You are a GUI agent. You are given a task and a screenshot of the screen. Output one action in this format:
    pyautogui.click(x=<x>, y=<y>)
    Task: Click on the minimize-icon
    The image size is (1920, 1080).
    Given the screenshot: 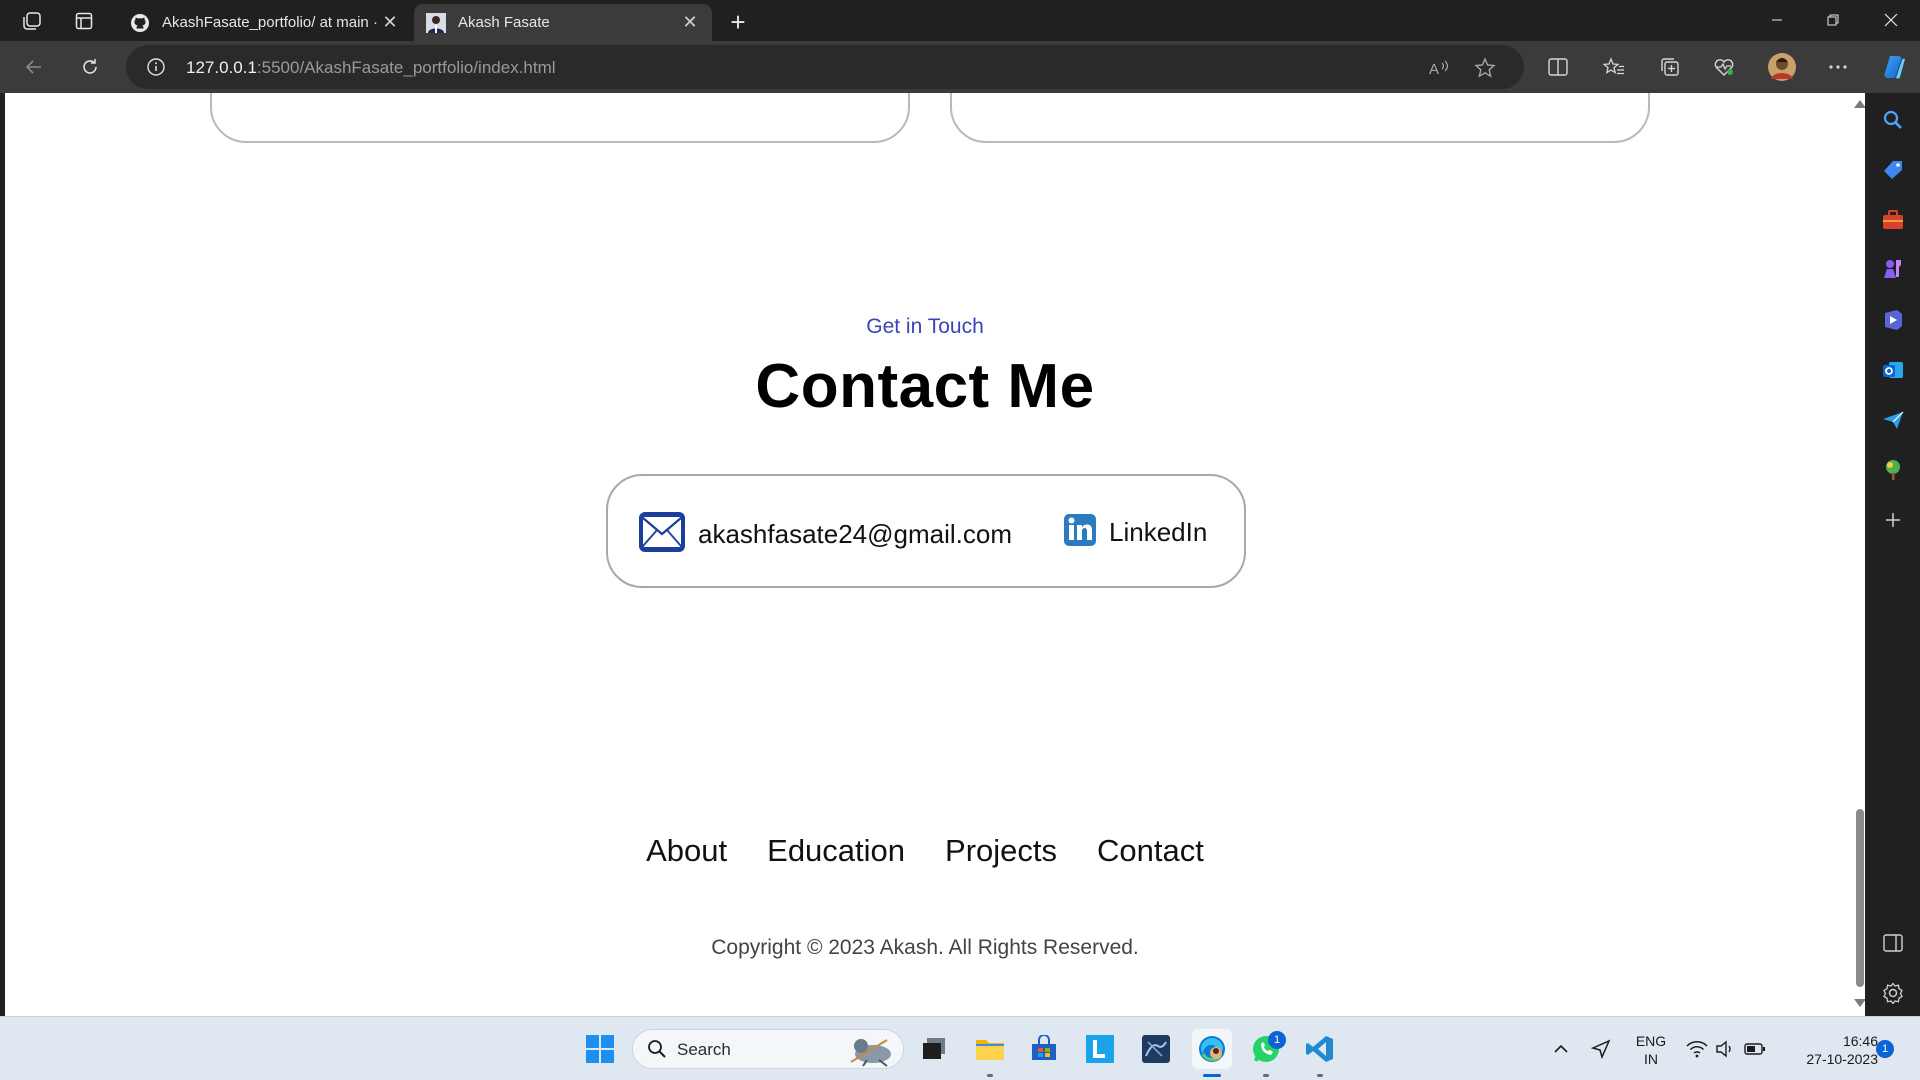 What is the action you would take?
    pyautogui.click(x=1777, y=20)
    